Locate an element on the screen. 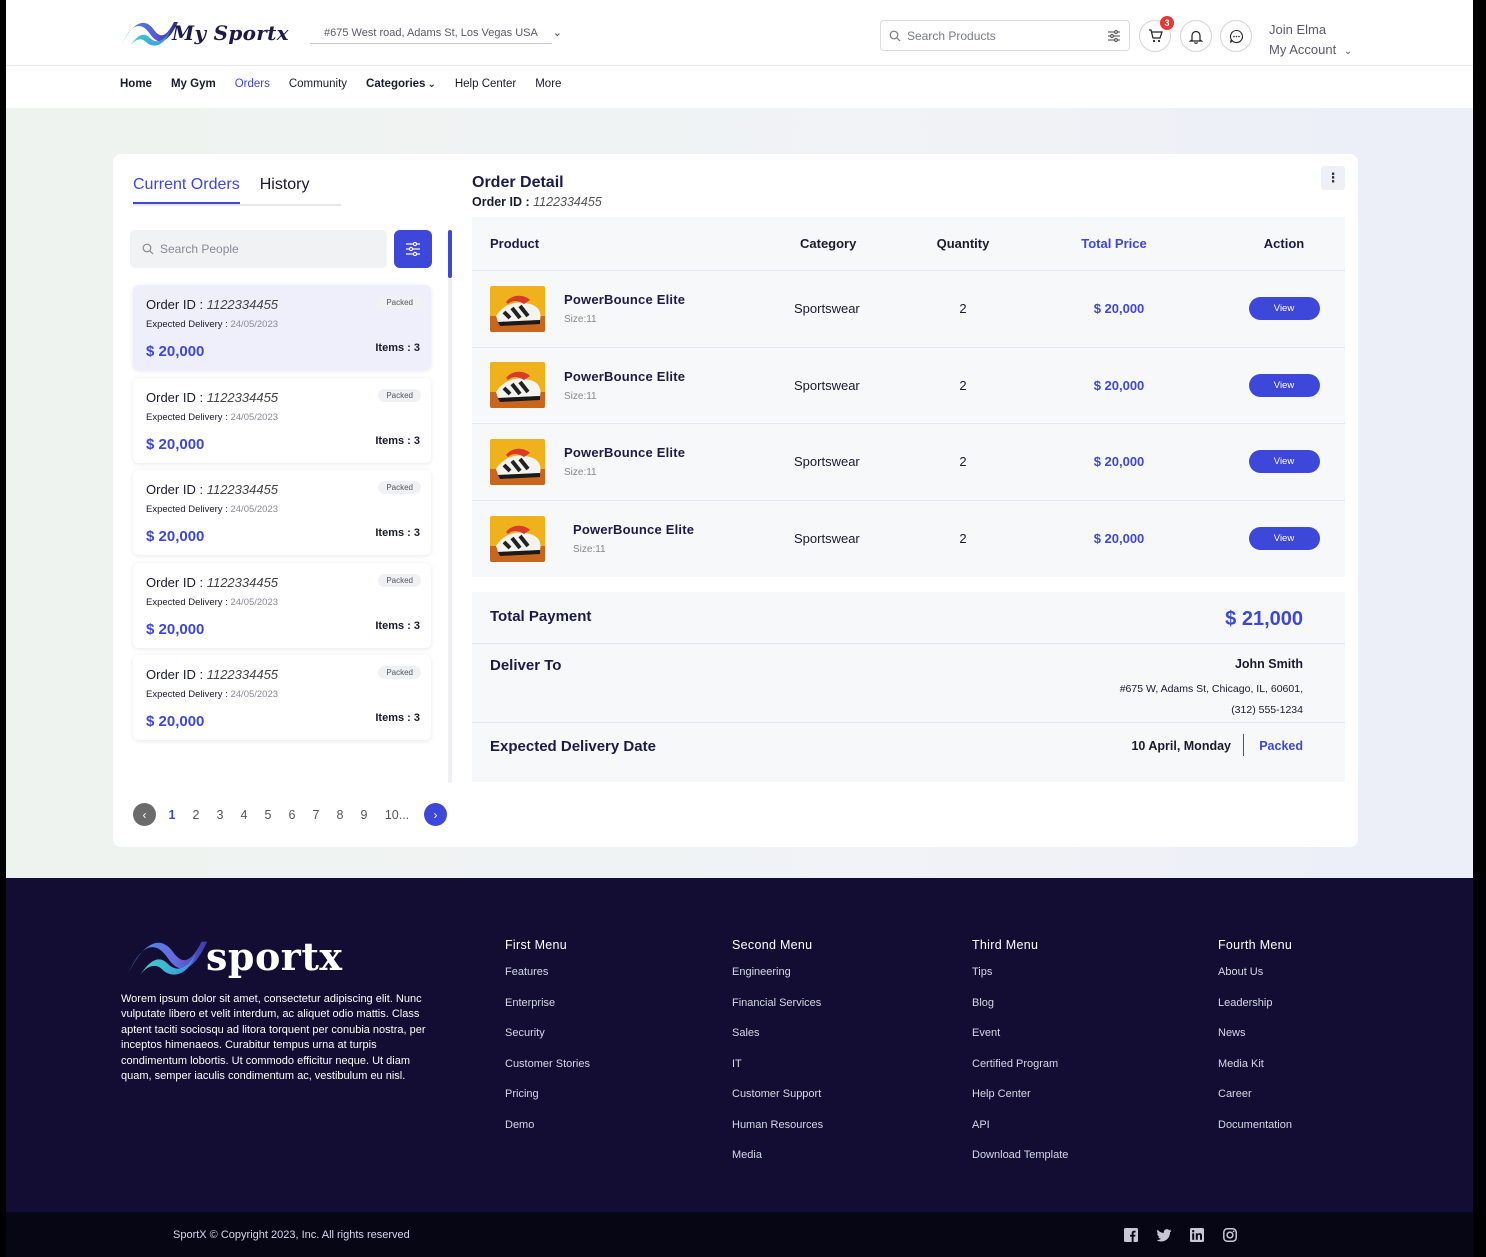  notifications-button is located at coordinates (1196, 36).